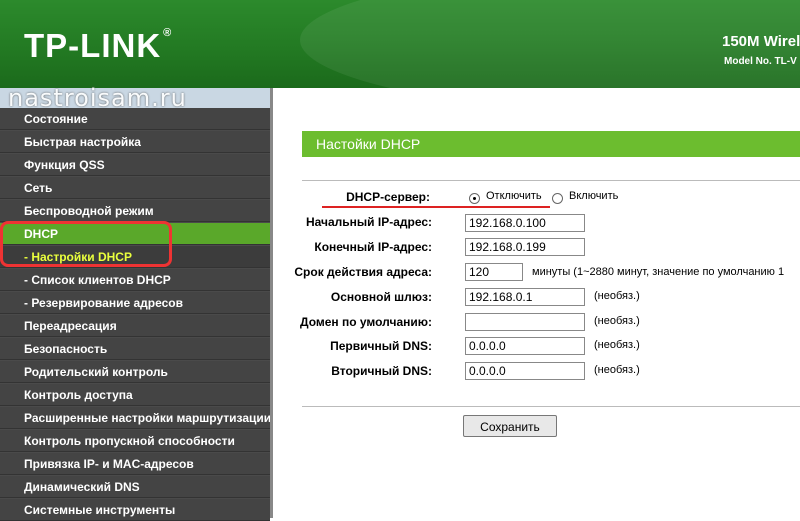 The image size is (800, 521). Describe the element at coordinates (551, 406) in the screenshot. I see `divider-bottom` at that location.